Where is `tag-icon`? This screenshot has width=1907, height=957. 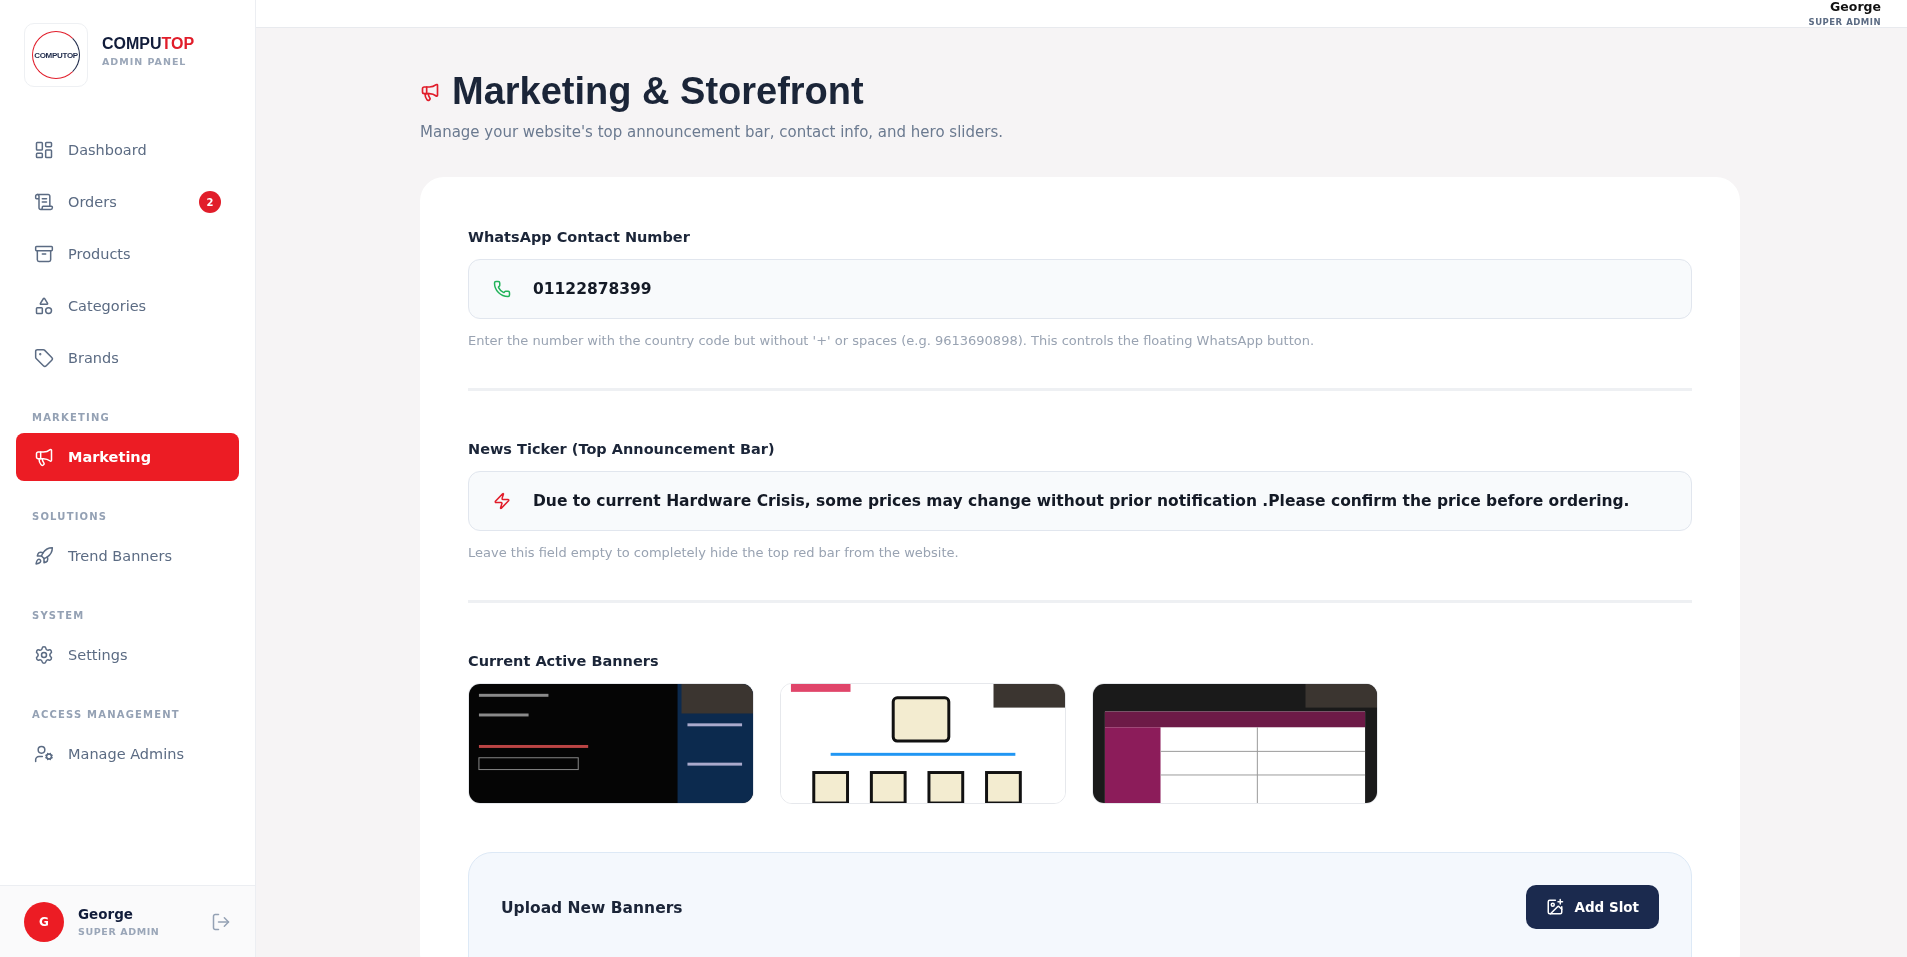
tag-icon is located at coordinates (44, 358).